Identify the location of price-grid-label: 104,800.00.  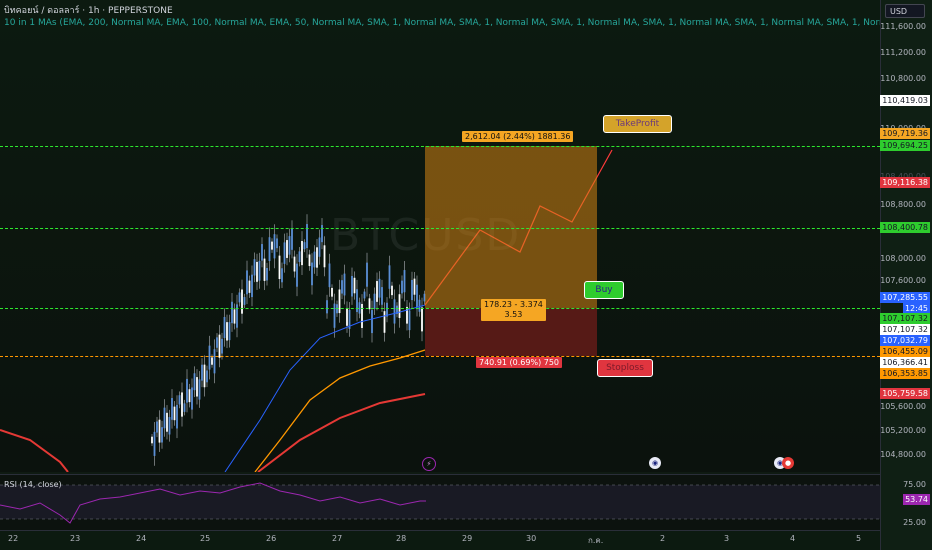
(903, 454).